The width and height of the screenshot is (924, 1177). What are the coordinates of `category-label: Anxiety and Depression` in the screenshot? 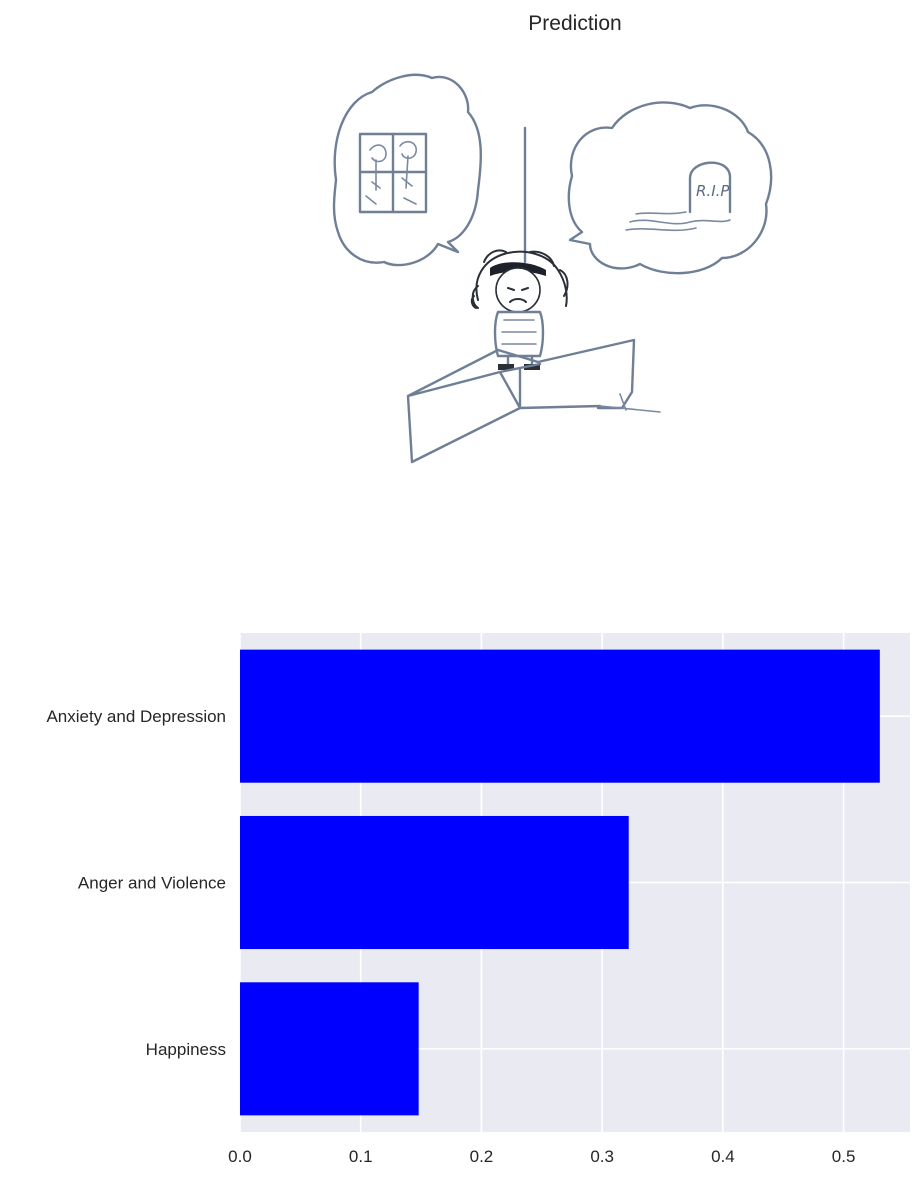 It's located at (136, 716).